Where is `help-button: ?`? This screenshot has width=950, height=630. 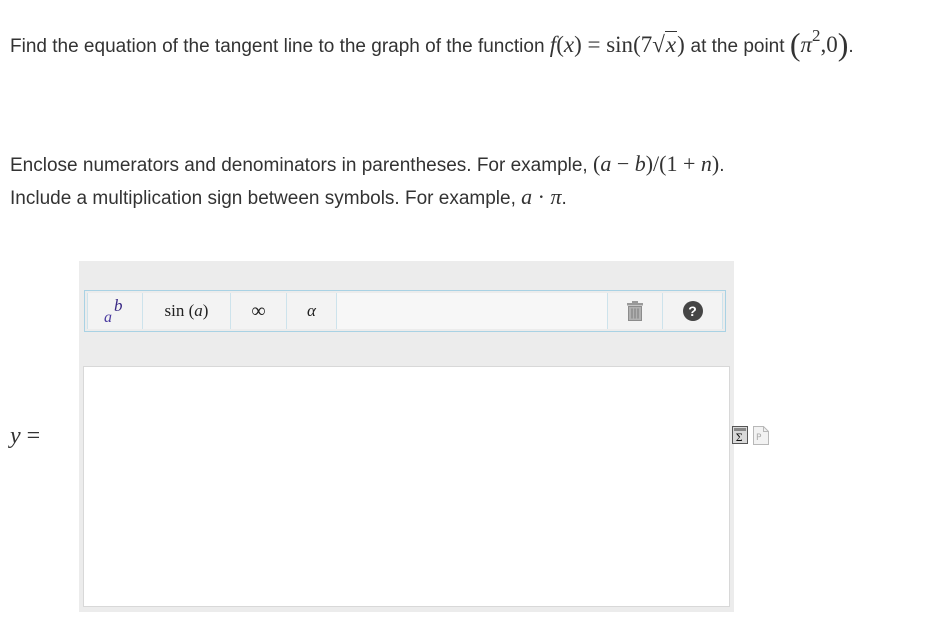
help-button: ? is located at coordinates (693, 311).